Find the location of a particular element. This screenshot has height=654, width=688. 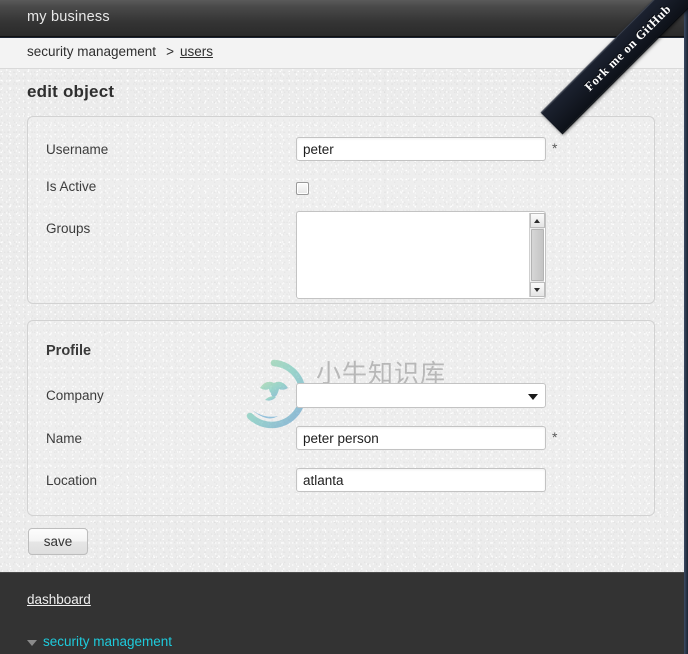

scroll-up-icon is located at coordinates (537, 220).